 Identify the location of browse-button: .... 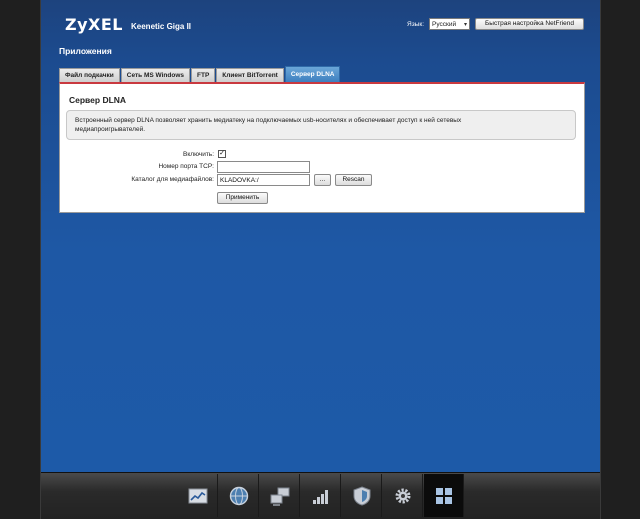
(322, 180).